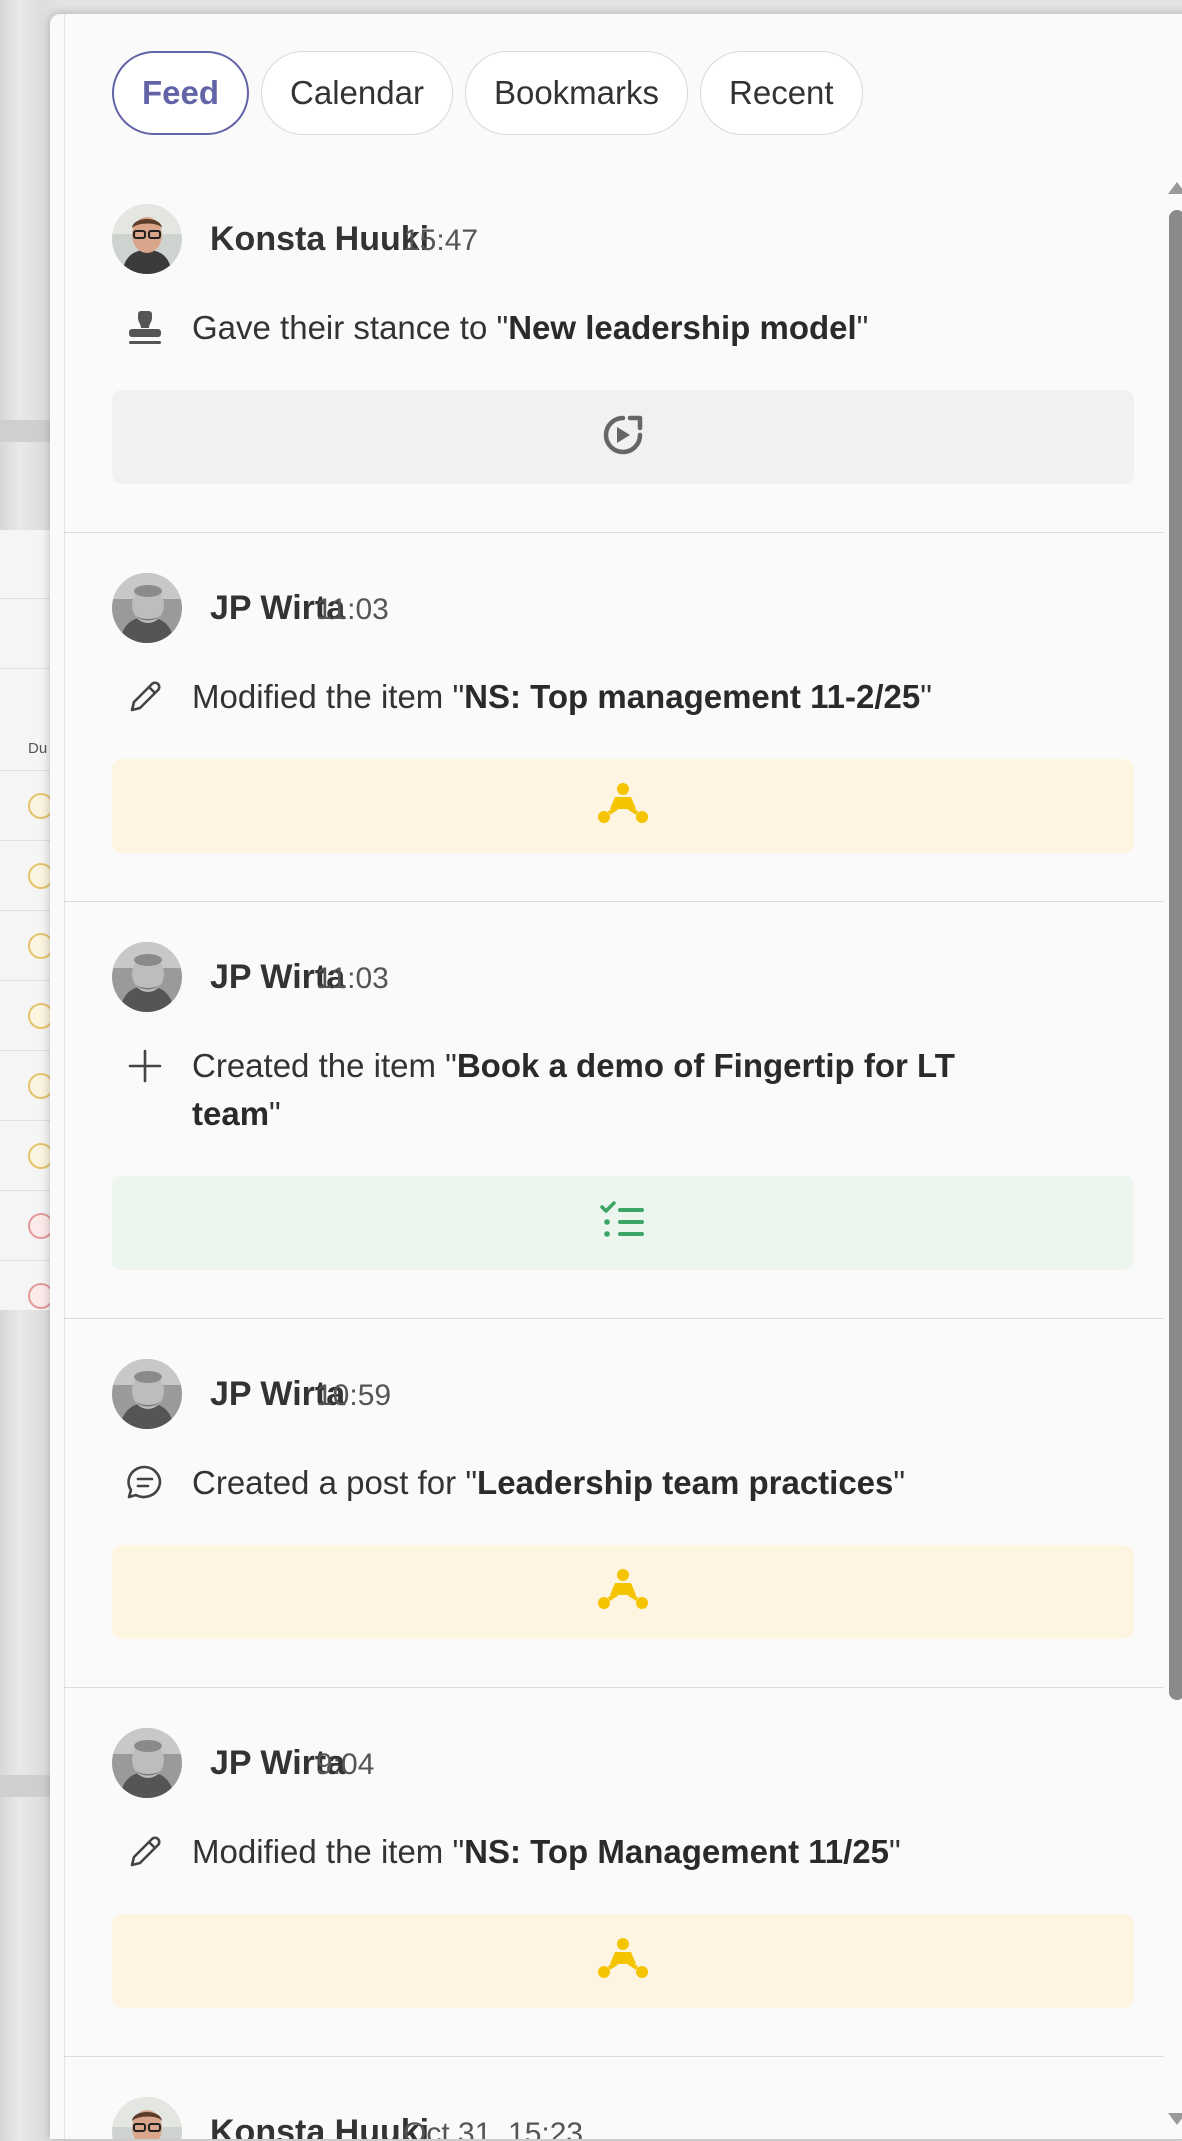 Image resolution: width=1182 pixels, height=2141 pixels. I want to click on background-column-label: Du, so click(38, 748).